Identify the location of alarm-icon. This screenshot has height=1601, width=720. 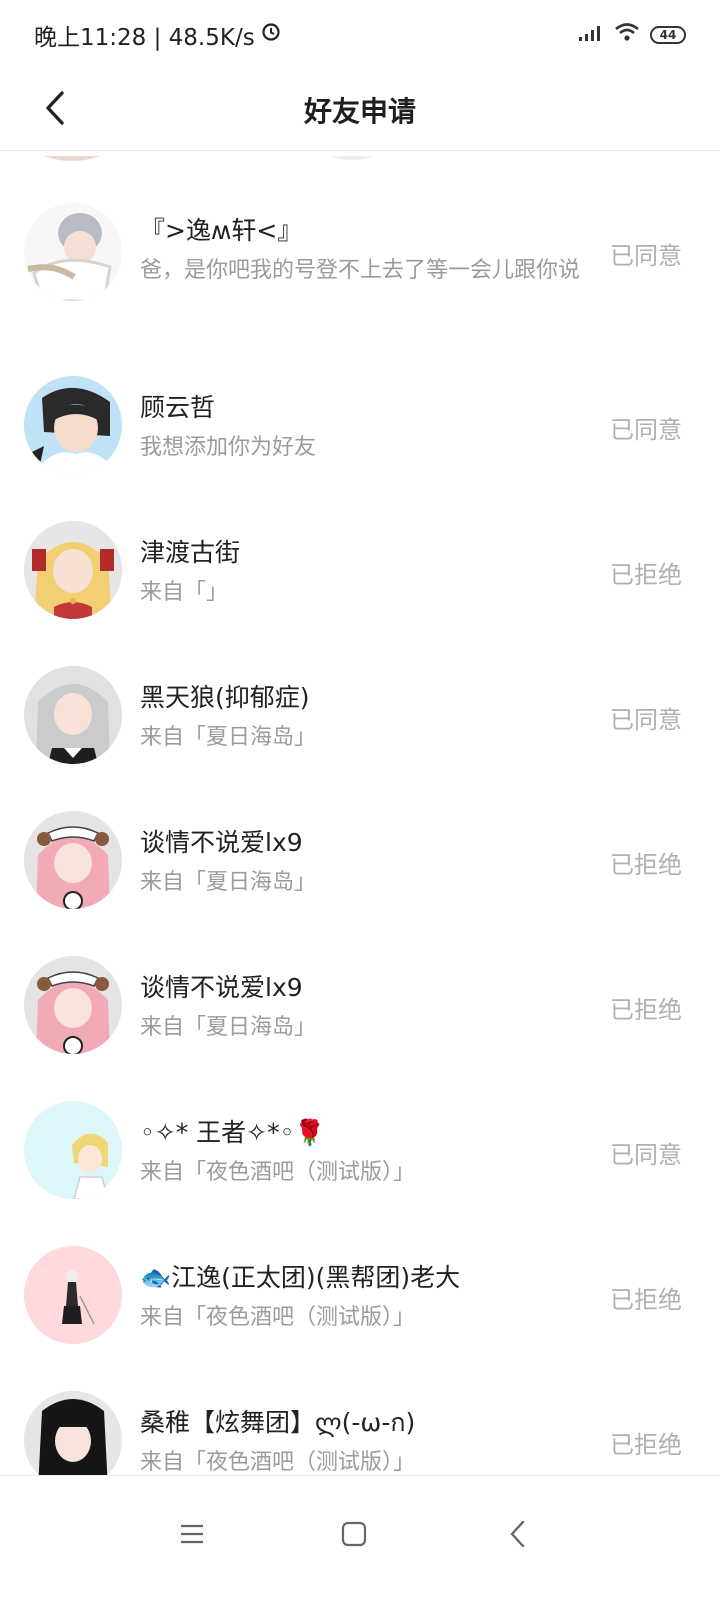
(271, 35).